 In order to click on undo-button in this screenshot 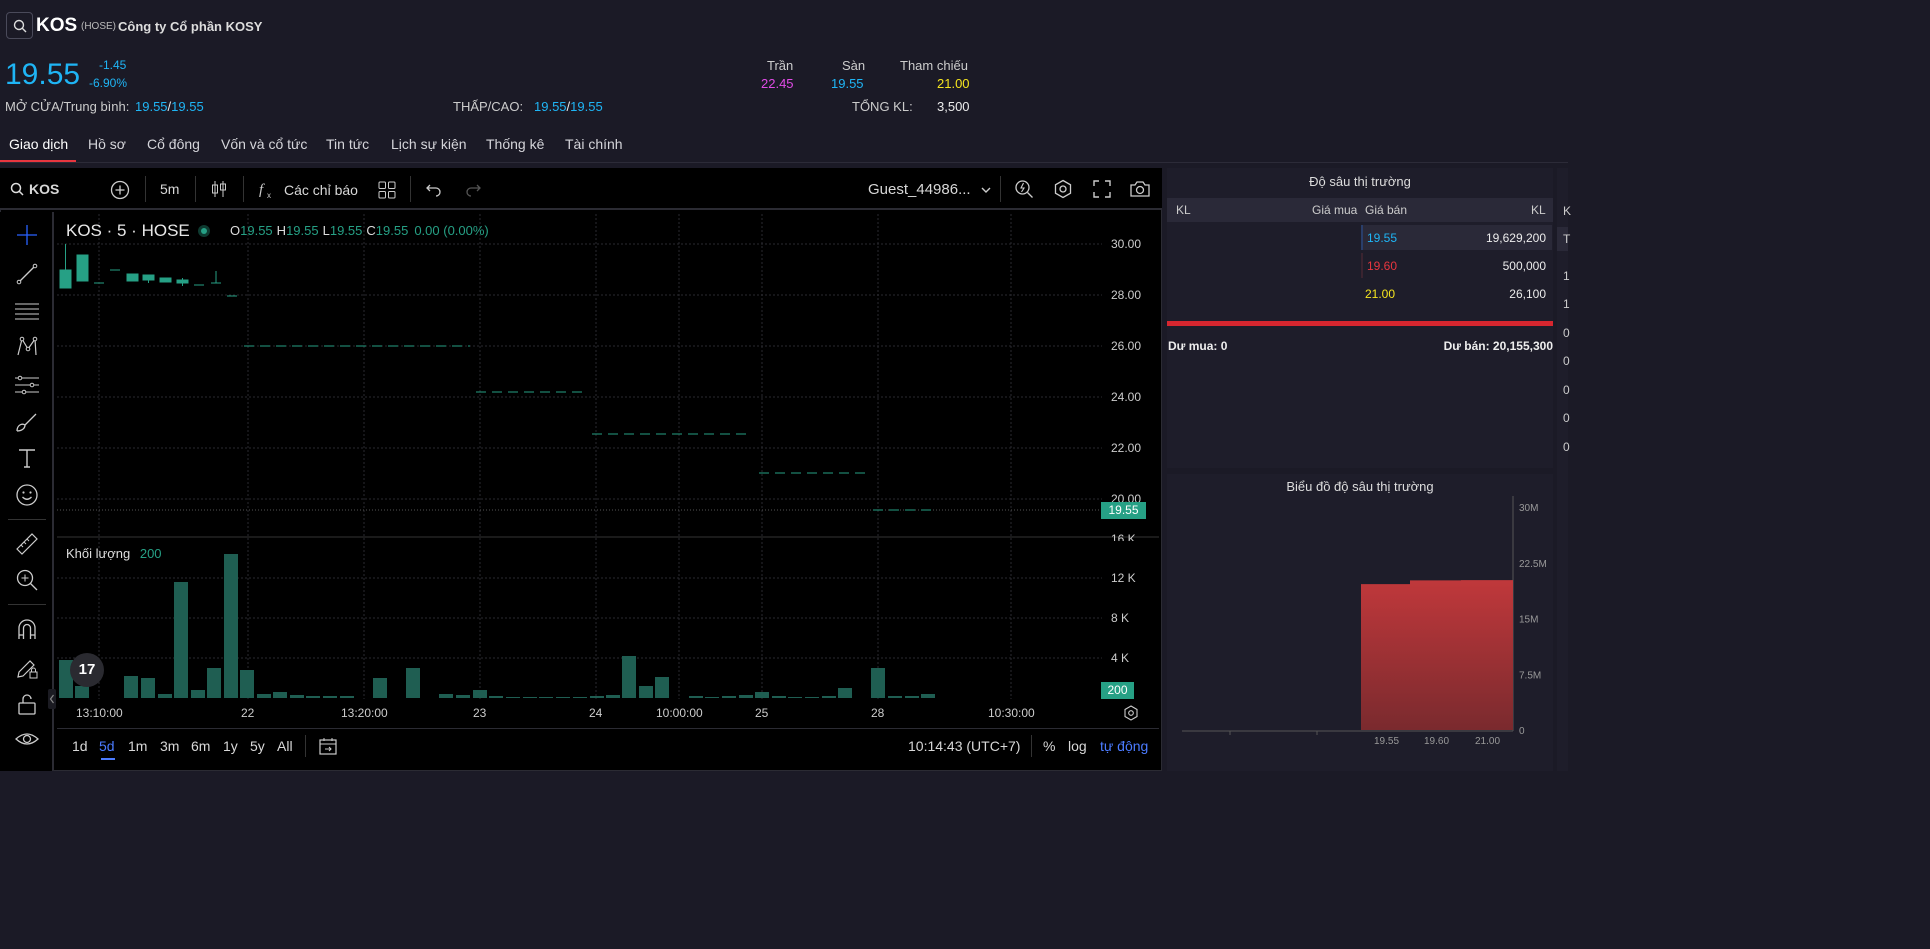, I will do `click(434, 190)`.